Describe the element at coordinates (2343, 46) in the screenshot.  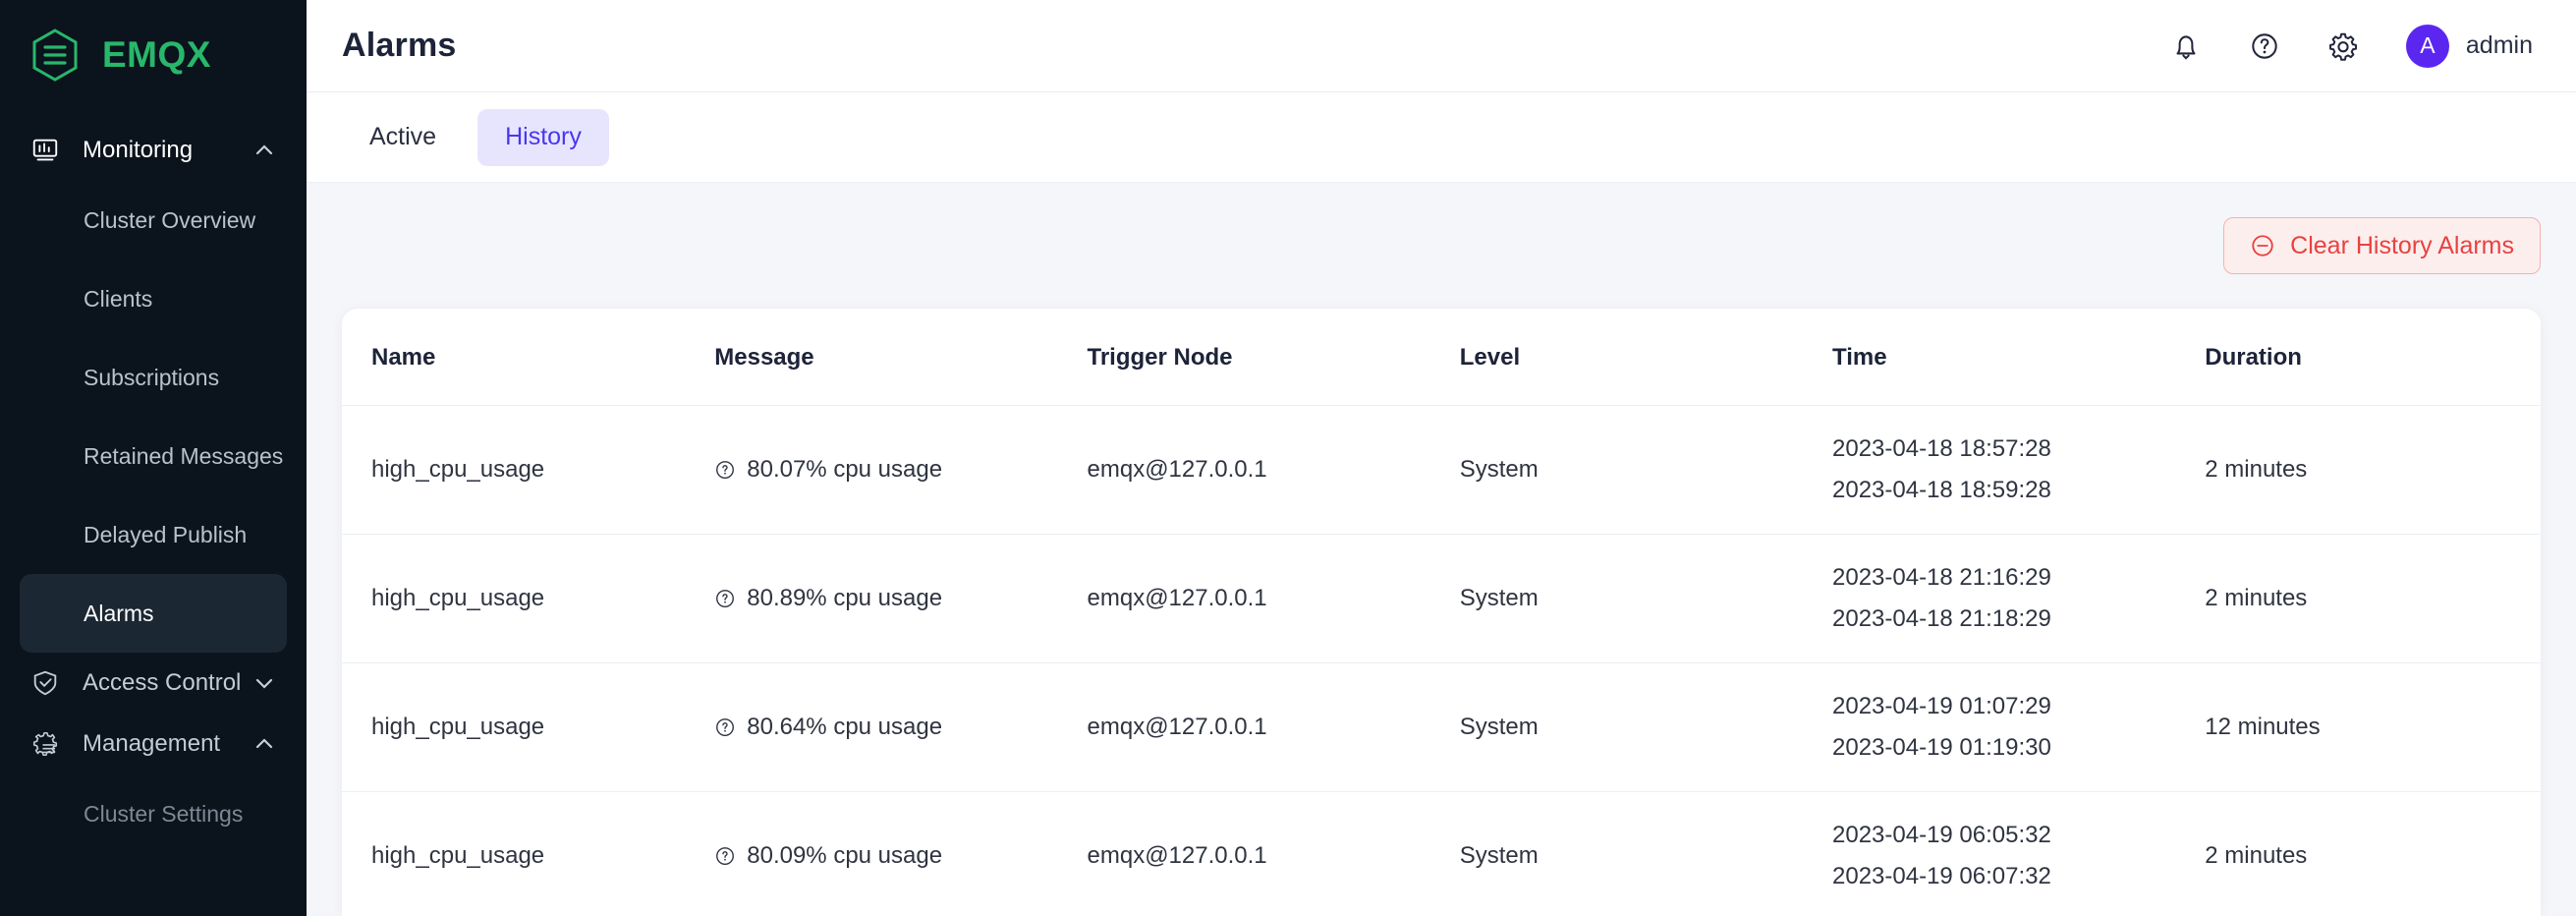
I see `gear-icon` at that location.